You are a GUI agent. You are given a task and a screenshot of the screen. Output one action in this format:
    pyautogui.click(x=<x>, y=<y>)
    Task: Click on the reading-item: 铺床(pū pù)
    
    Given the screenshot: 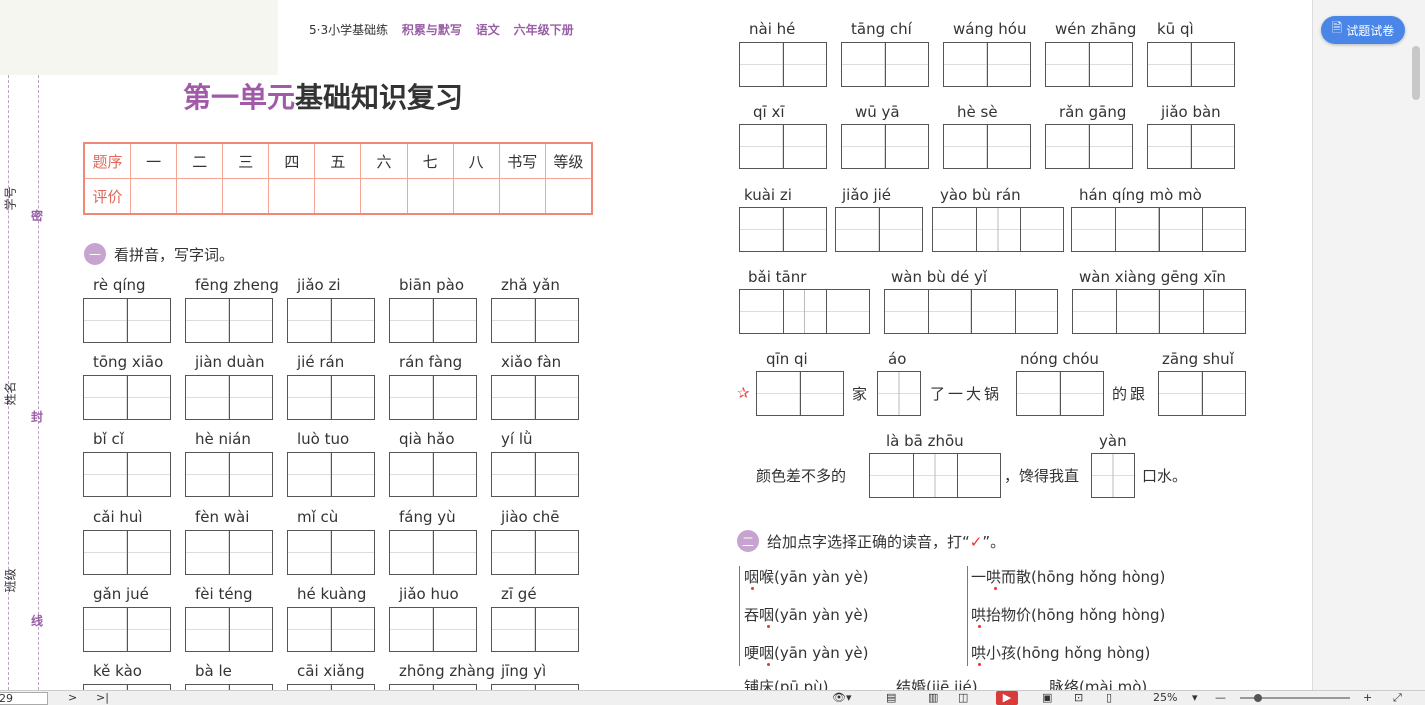 What is the action you would take?
    pyautogui.click(x=786, y=684)
    